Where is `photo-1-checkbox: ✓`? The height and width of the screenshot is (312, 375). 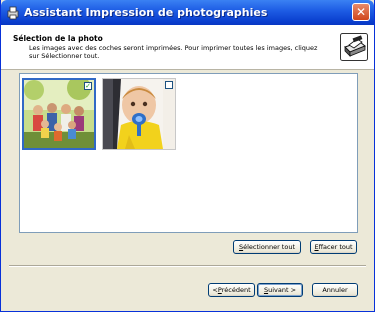
photo-1-checkbox: ✓ is located at coordinates (88, 86).